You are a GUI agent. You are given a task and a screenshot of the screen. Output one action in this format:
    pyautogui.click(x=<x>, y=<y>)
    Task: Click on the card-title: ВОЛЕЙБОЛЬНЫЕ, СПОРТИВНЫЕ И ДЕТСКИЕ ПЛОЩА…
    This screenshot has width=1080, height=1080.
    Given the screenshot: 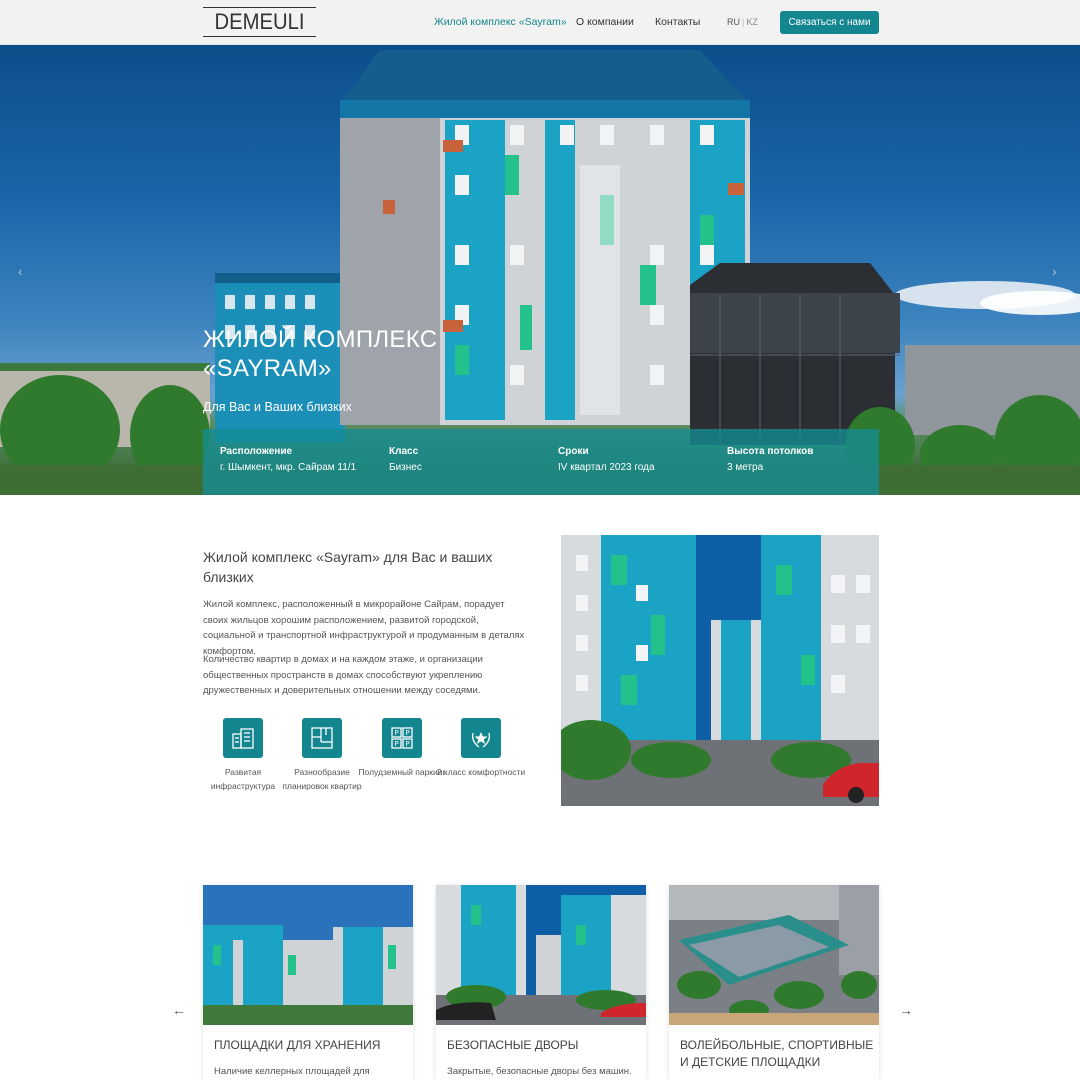 What is the action you would take?
    pyautogui.click(x=777, y=1053)
    